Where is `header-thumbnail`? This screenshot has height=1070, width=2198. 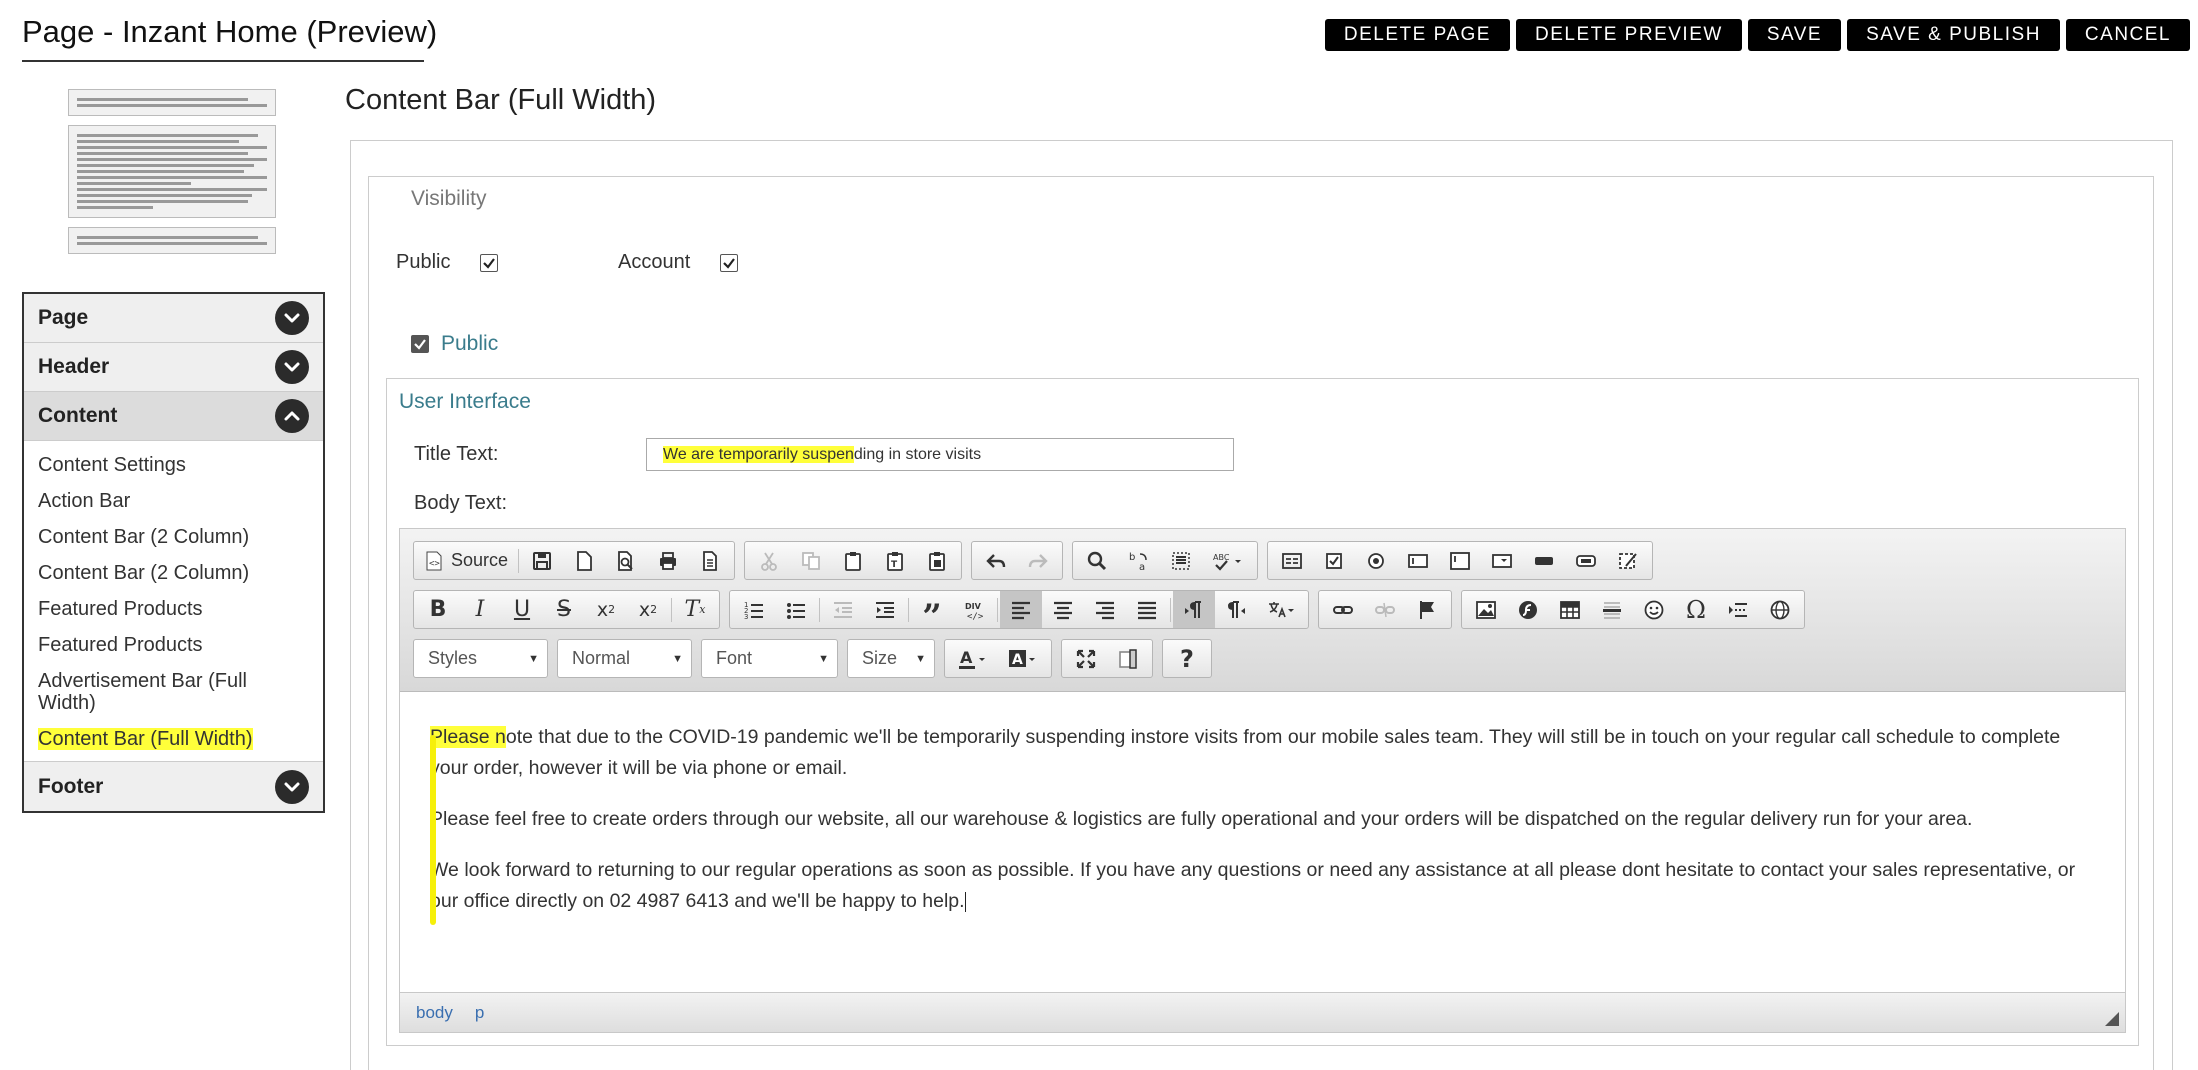
header-thumbnail is located at coordinates (172, 102).